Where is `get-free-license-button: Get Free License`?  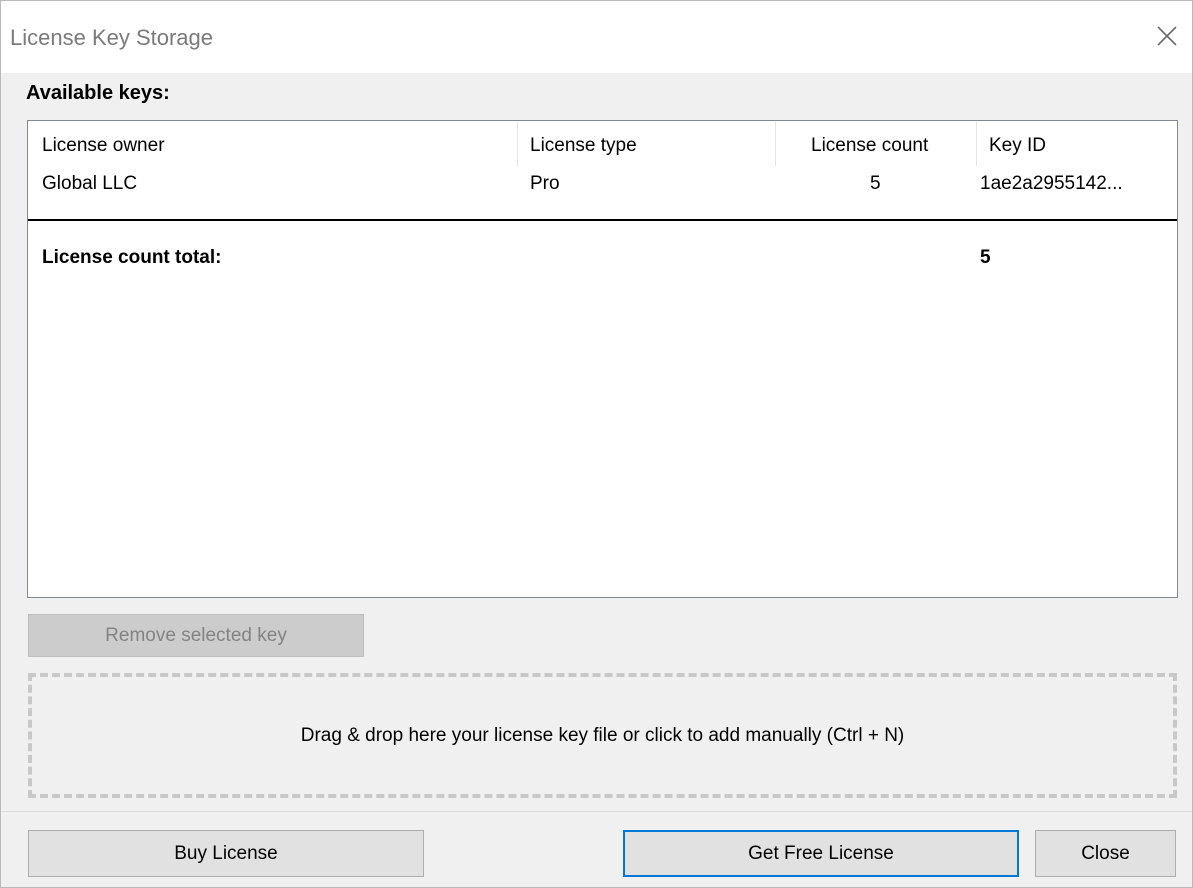 get-free-license-button: Get Free License is located at coordinates (821, 853).